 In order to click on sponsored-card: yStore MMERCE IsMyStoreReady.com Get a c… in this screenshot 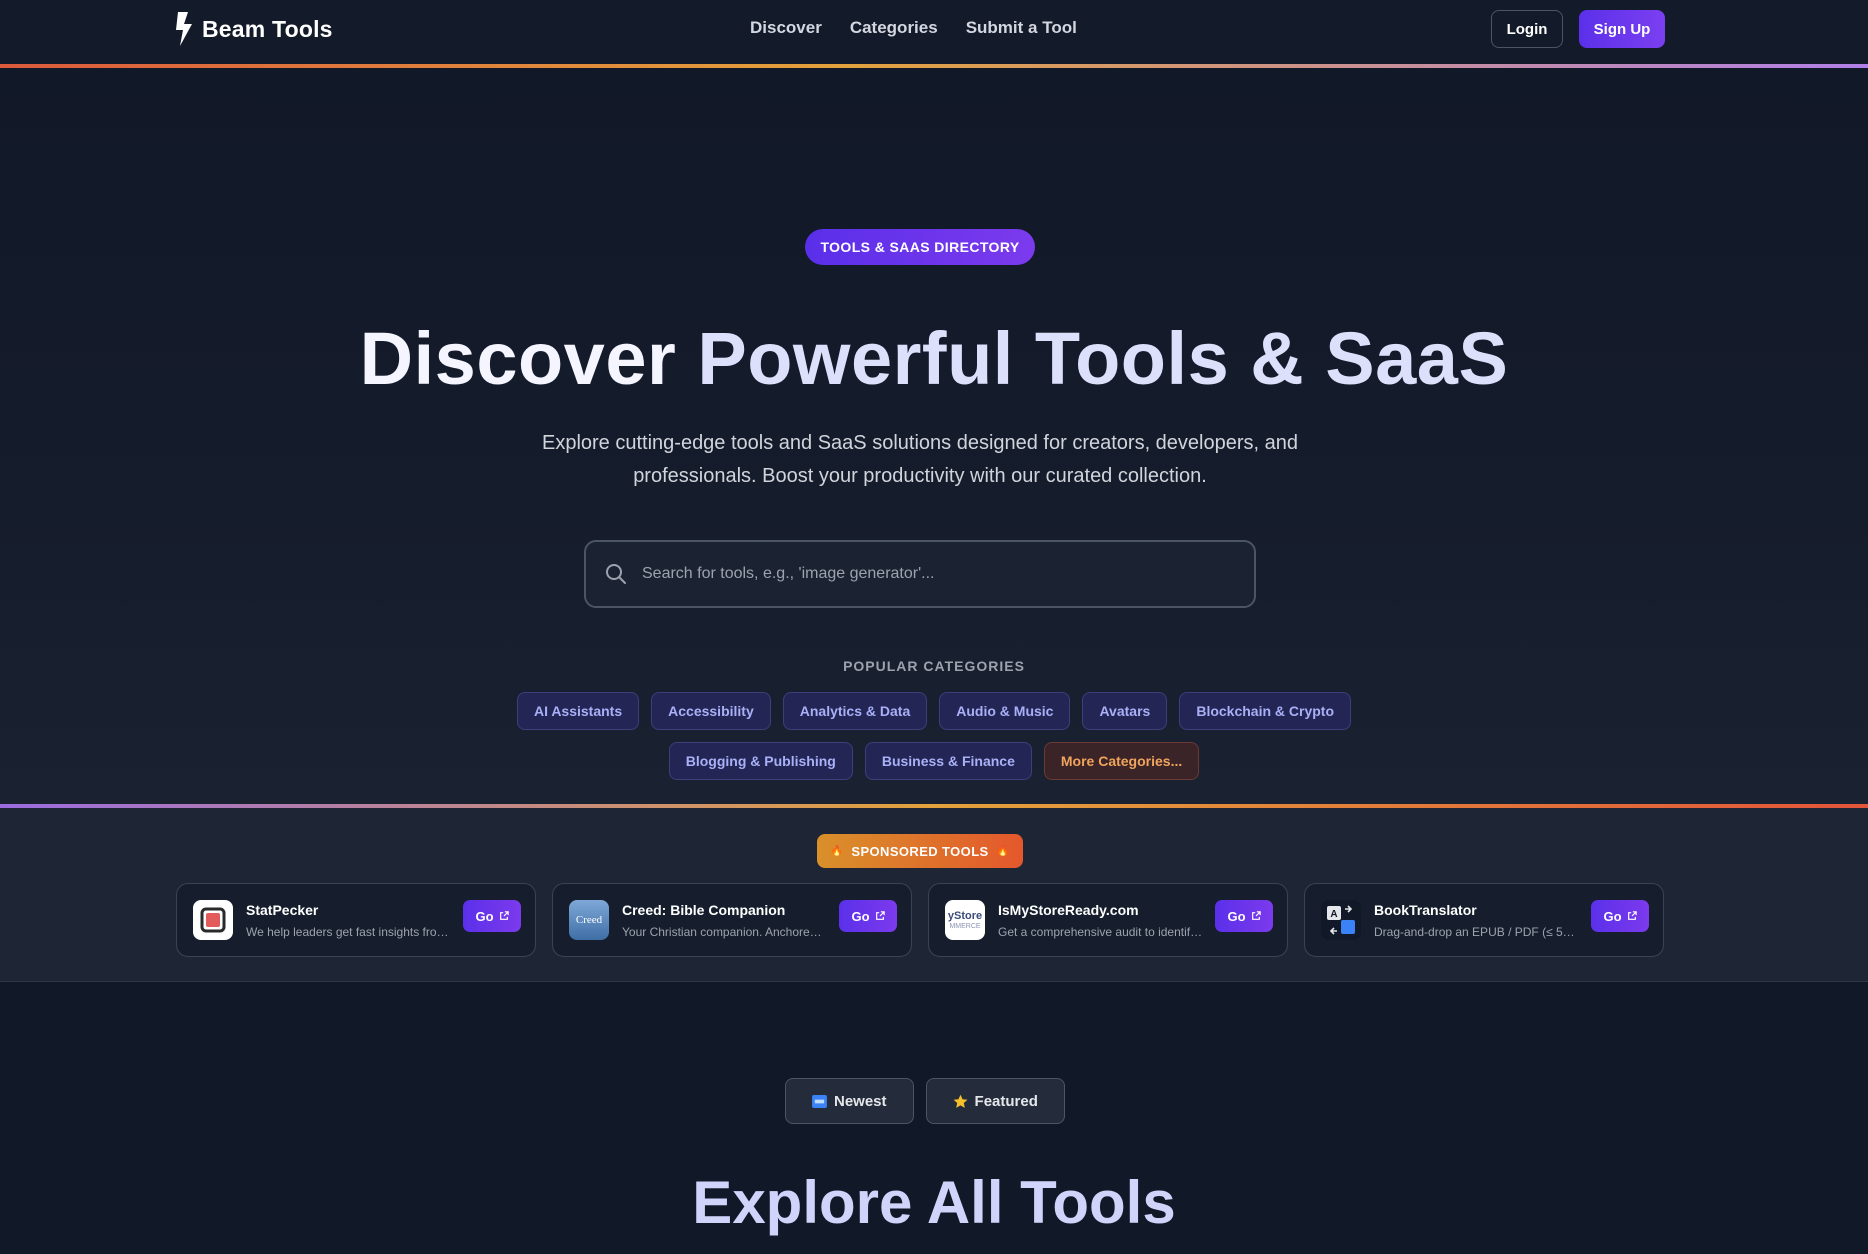, I will do `click(1108, 920)`.